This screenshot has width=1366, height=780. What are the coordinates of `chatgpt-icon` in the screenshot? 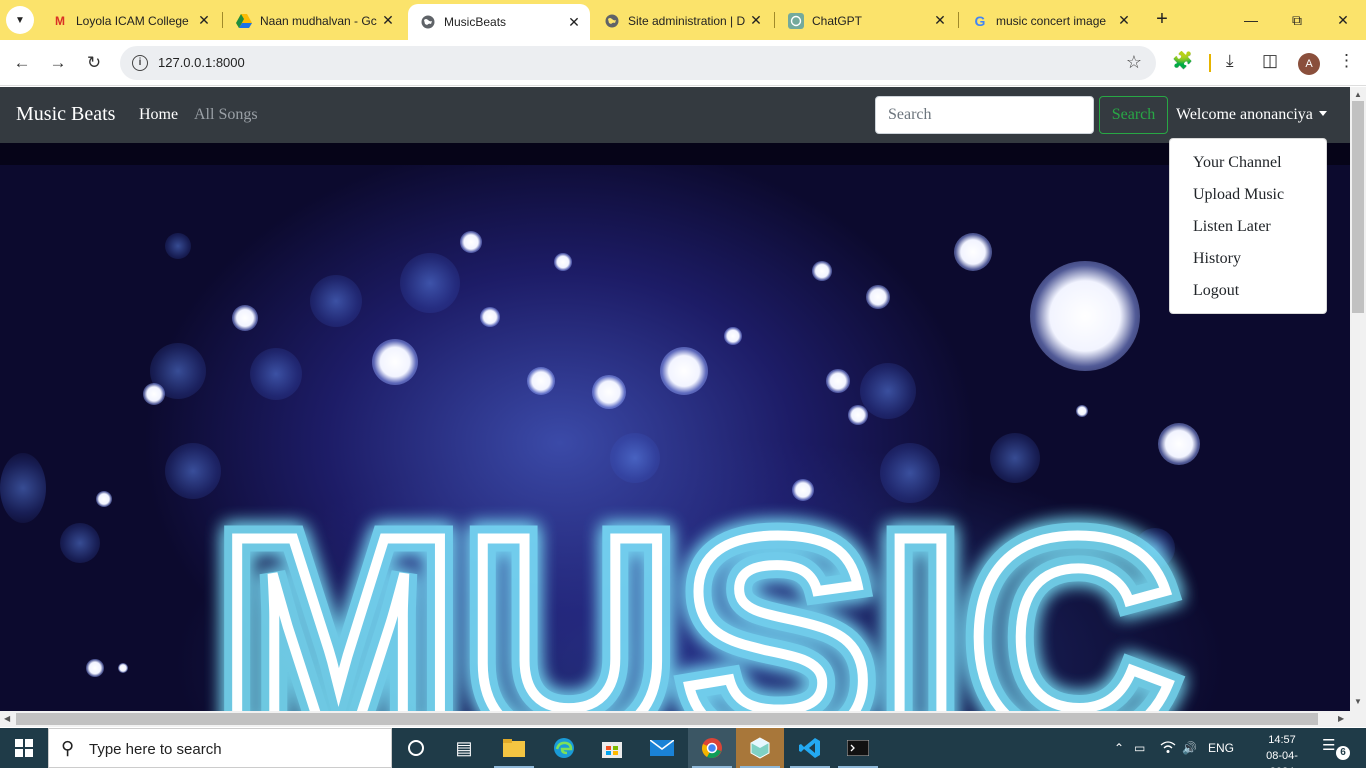 It's located at (796, 20).